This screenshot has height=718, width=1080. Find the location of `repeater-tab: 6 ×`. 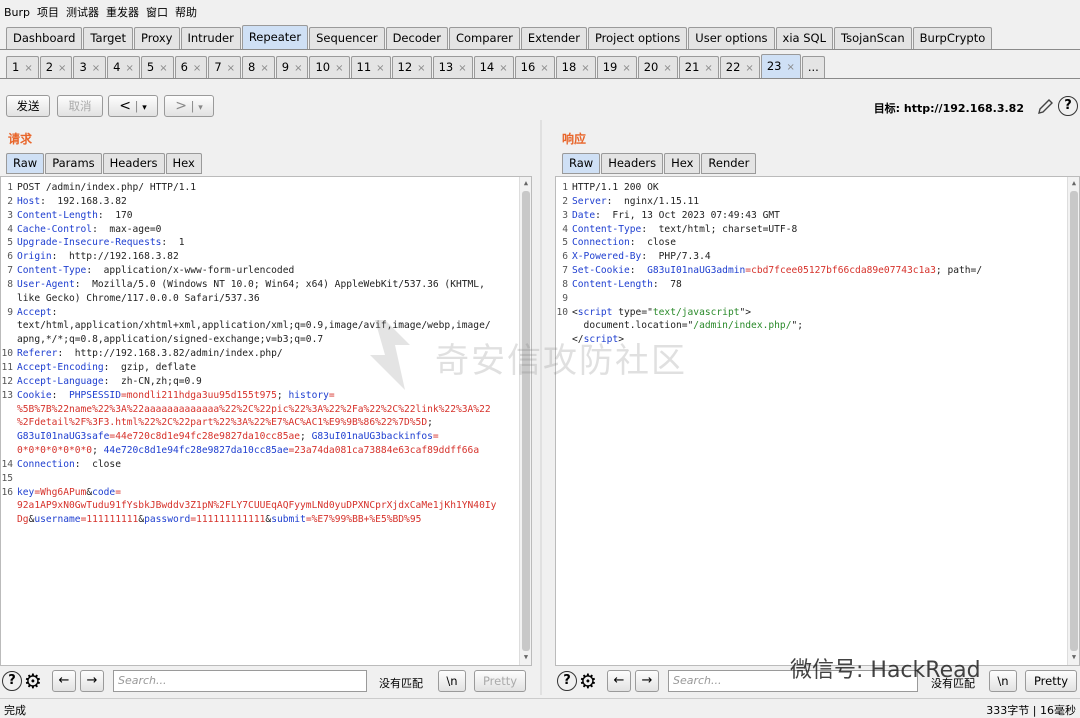

repeater-tab: 6 × is located at coordinates (191, 67).